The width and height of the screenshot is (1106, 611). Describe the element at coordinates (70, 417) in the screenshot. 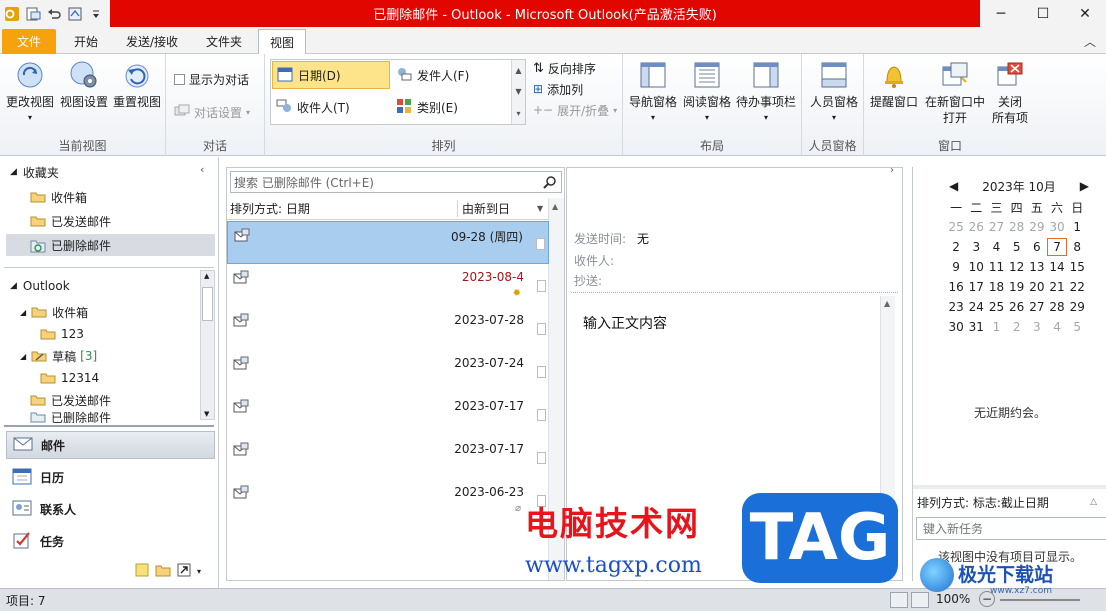

I see `folder-deleted: 已删除邮件` at that location.